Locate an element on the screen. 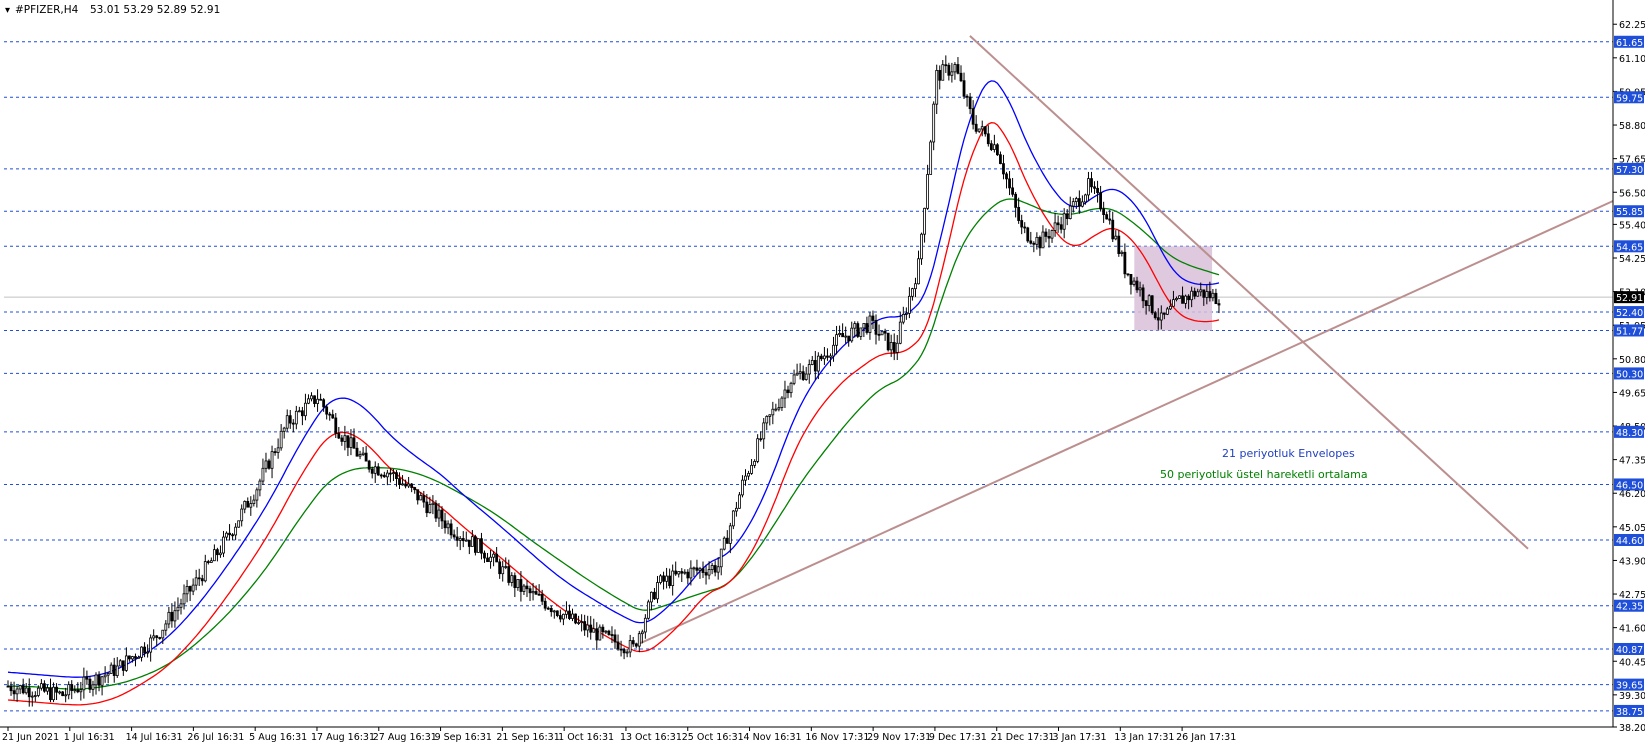 The height and width of the screenshot is (750, 1645). x-tick-label: 21 Dec 17:31 is located at coordinates (1023, 737).